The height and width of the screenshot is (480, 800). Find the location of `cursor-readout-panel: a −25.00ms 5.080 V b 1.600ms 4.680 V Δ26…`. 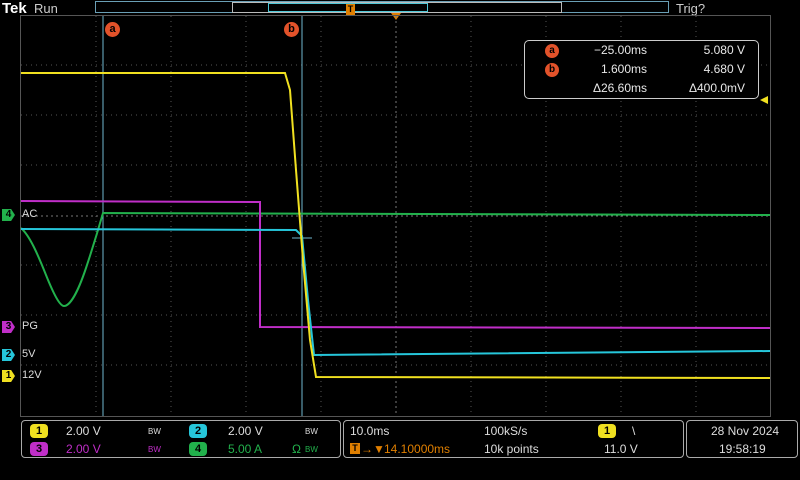

cursor-readout-panel: a −25.00ms 5.080 V b 1.600ms 4.680 V Δ26… is located at coordinates (641, 69).